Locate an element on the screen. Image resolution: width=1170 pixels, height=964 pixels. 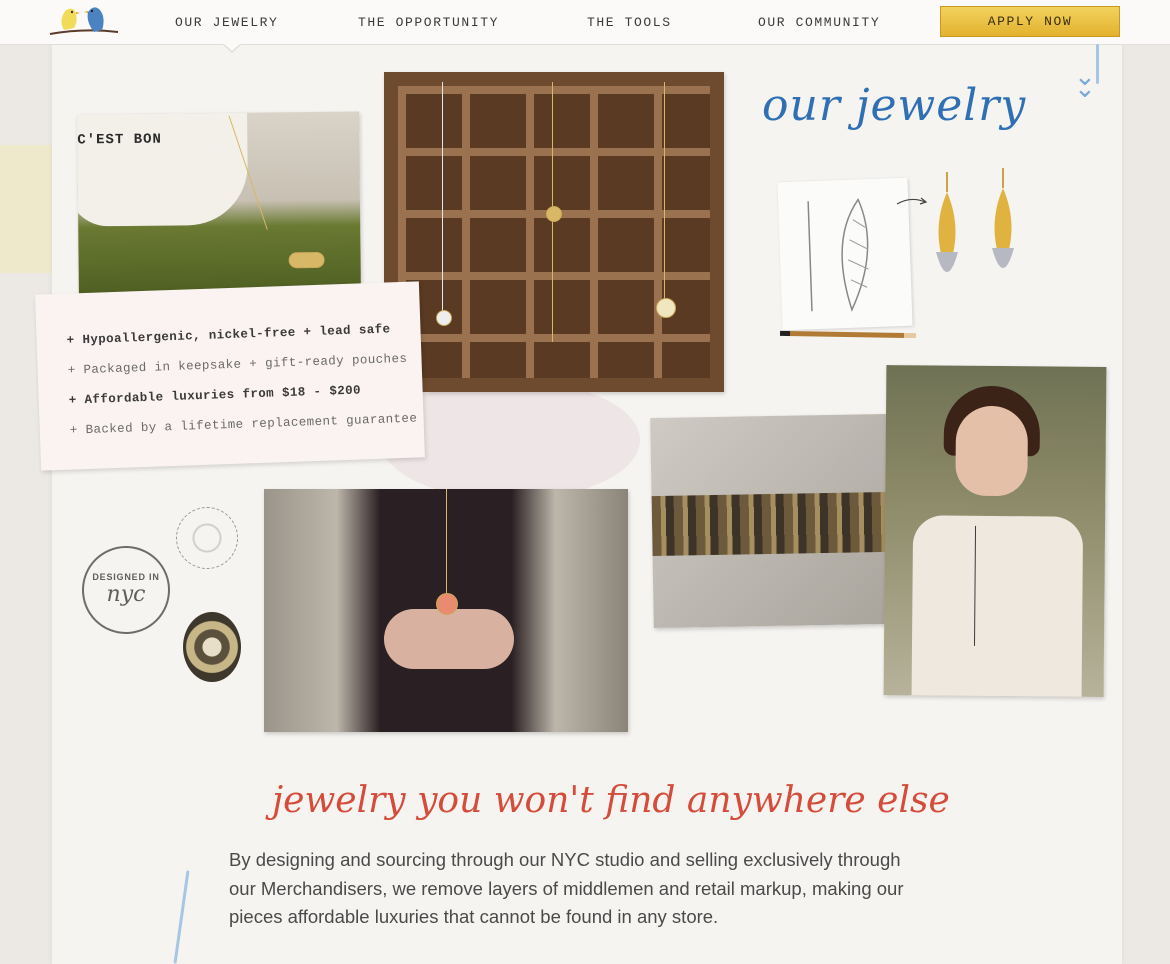
feather-sketch-icon is located at coordinates (838, 254).